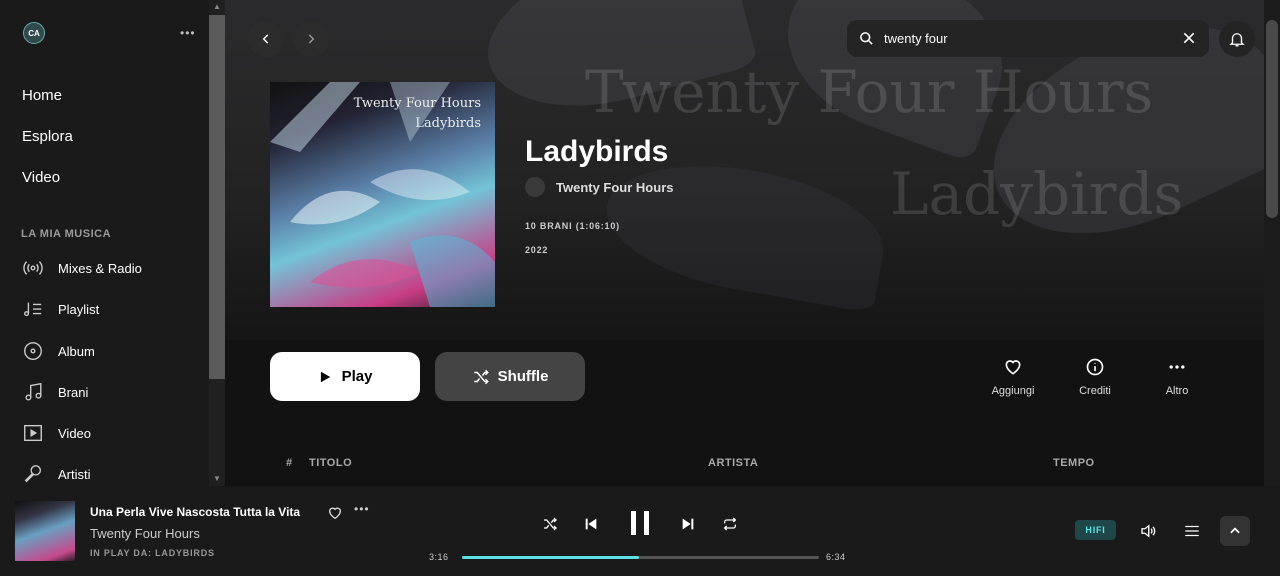  I want to click on sidebar-more-icon: •••, so click(188, 33).